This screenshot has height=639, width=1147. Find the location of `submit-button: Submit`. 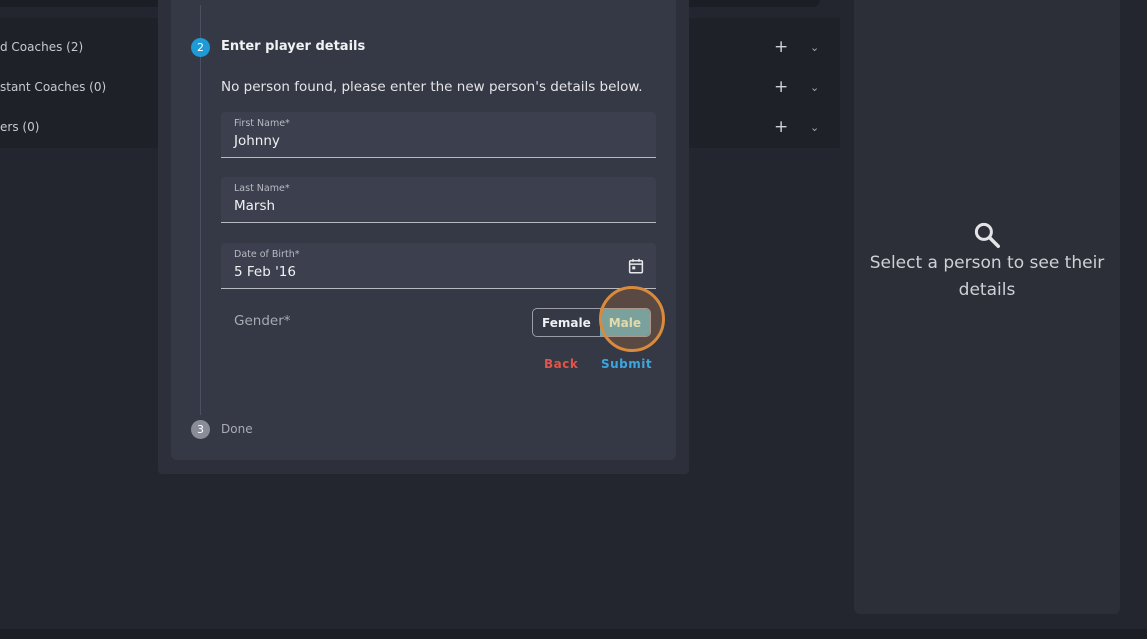

submit-button: Submit is located at coordinates (626, 364).